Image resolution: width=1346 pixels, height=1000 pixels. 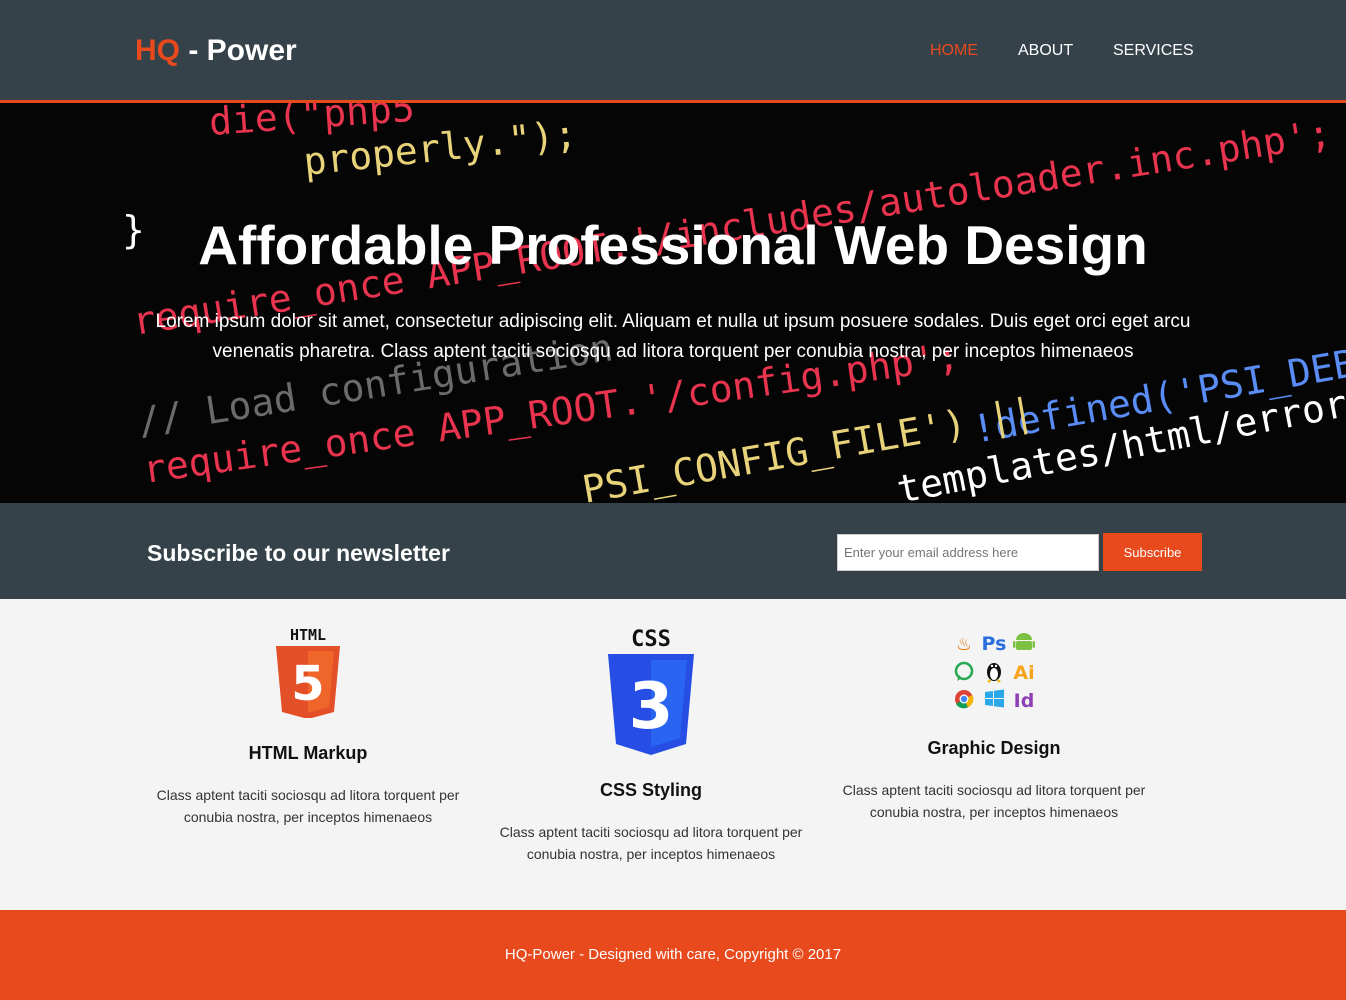 I want to click on html5-icon: HTML 5, so click(x=308, y=672).